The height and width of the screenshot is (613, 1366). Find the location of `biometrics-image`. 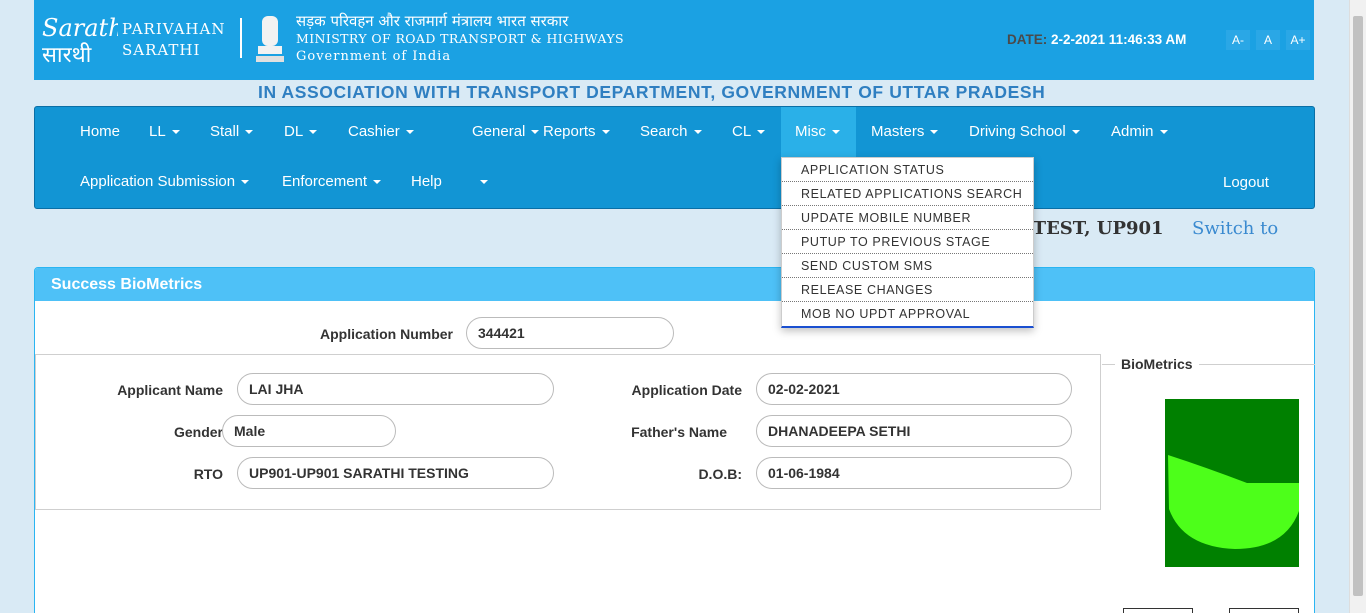

biometrics-image is located at coordinates (1232, 483).